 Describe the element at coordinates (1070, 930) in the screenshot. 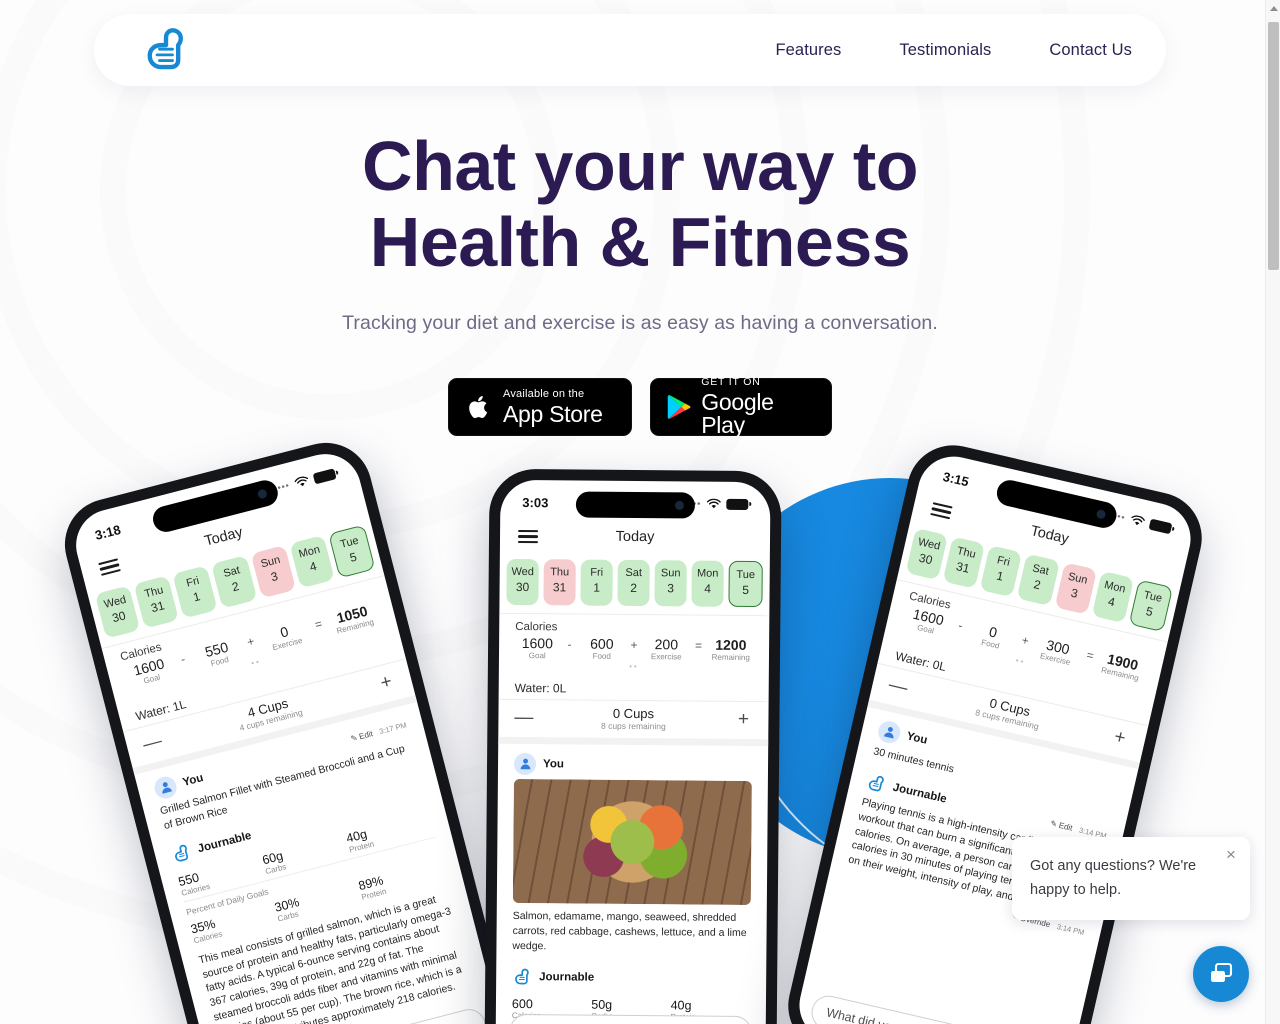

I see `bot-time-right: 3:14 PM` at that location.